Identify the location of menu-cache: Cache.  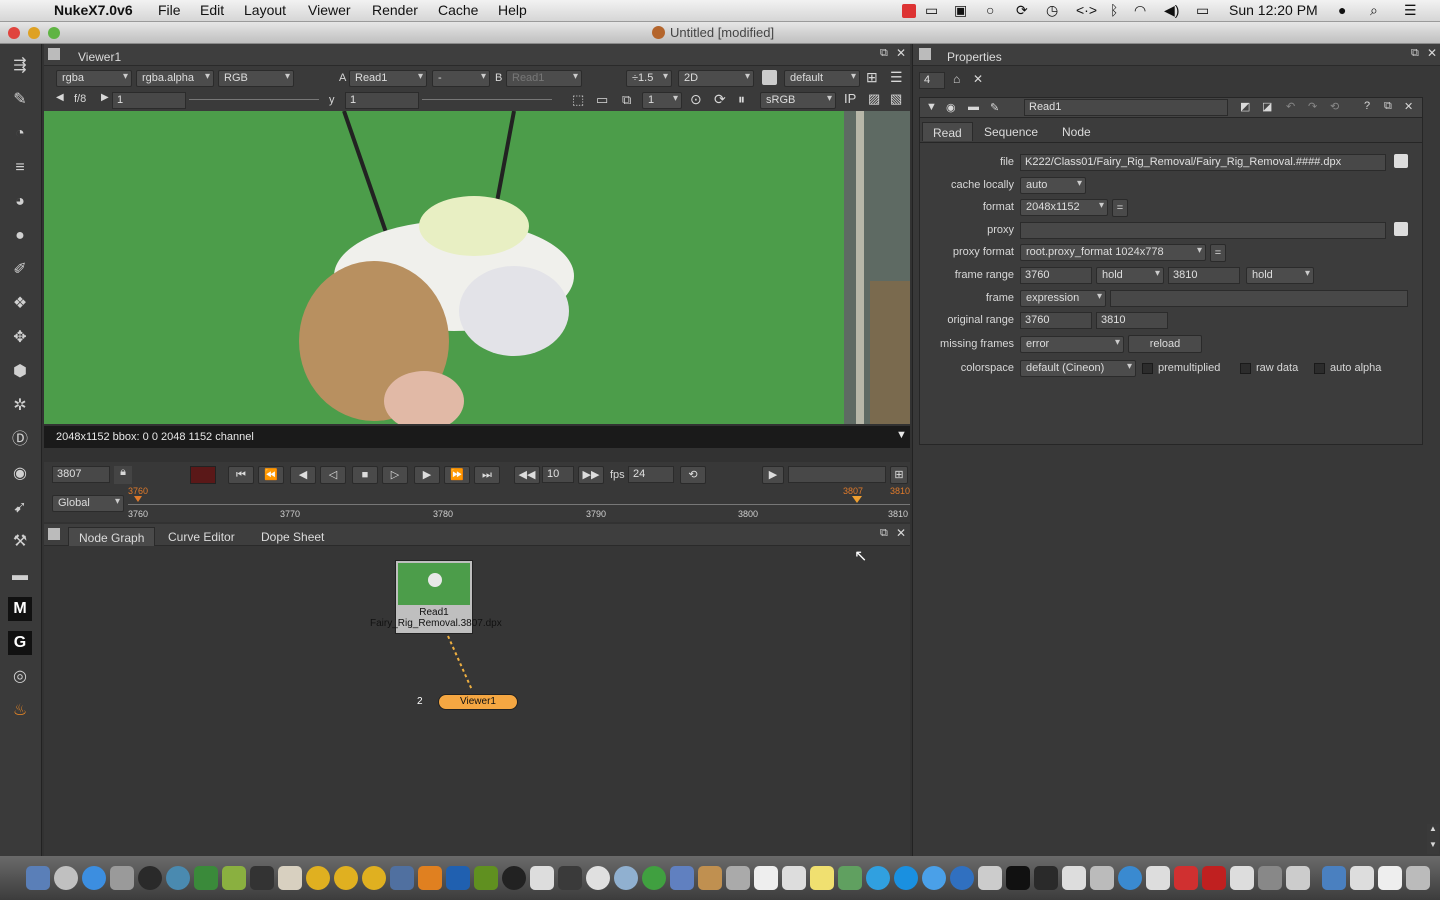
(458, 10).